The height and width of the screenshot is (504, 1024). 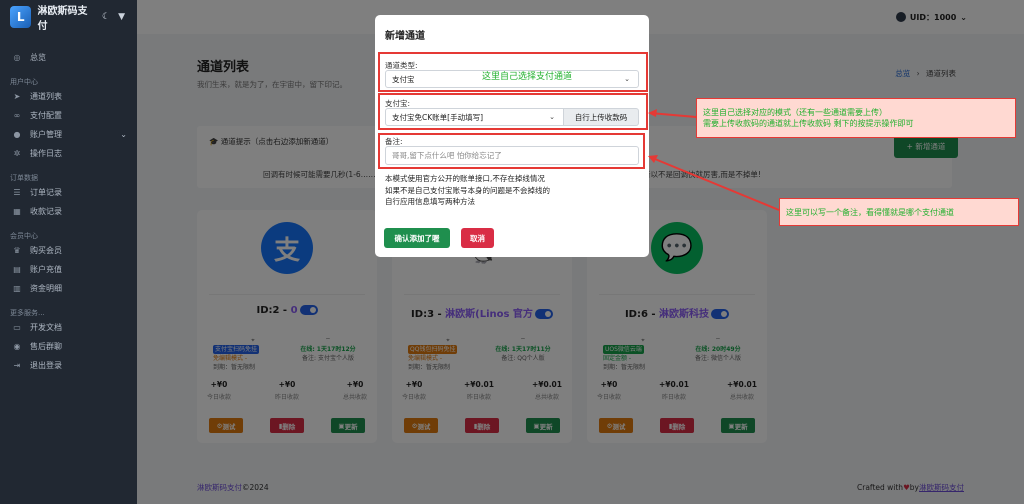 What do you see at coordinates (68, 134) in the screenshot?
I see `sidebar-item-account: ● 账户管理 ⌄` at bounding box center [68, 134].